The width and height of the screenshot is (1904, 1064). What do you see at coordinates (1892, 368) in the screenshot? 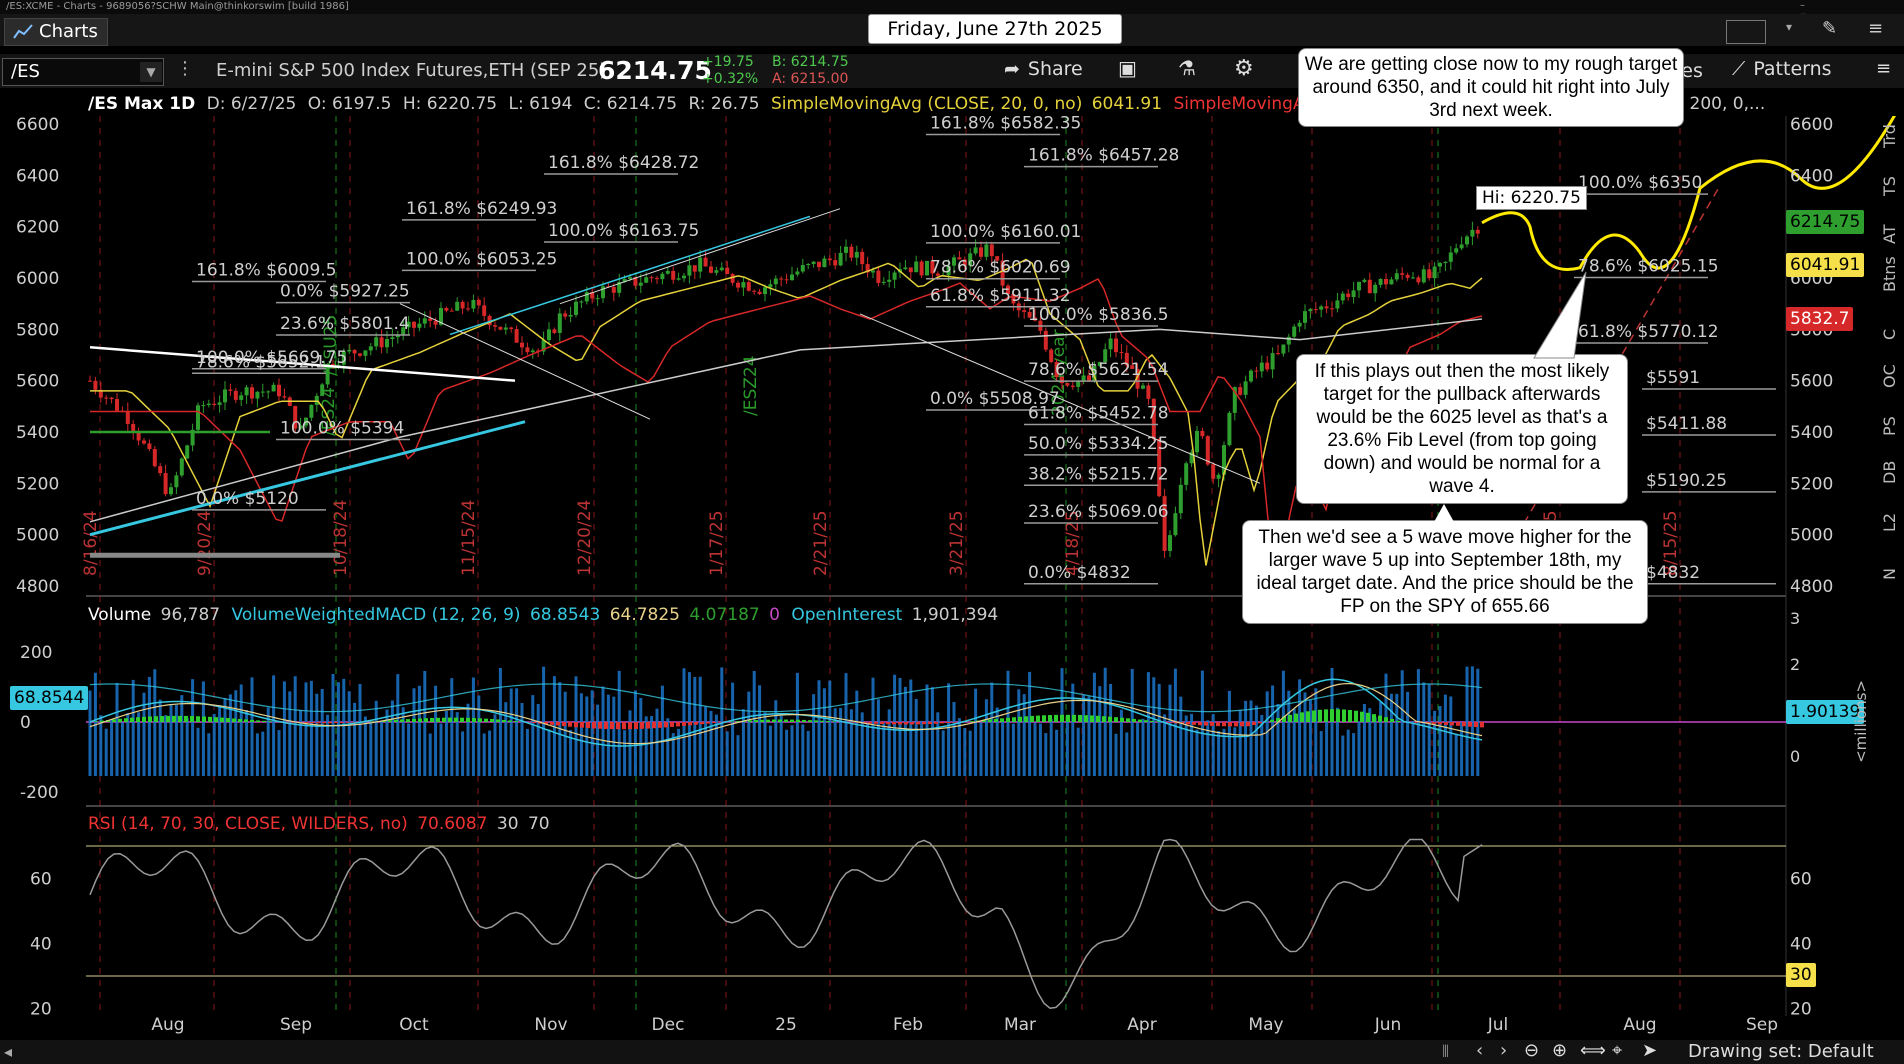
I see `right-tab-oc: OC` at bounding box center [1892, 368].